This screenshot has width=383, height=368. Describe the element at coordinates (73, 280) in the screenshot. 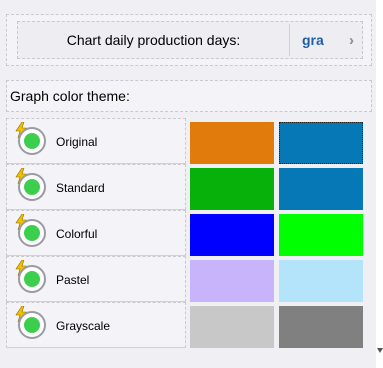

I see `theme-name: Pastel` at that location.